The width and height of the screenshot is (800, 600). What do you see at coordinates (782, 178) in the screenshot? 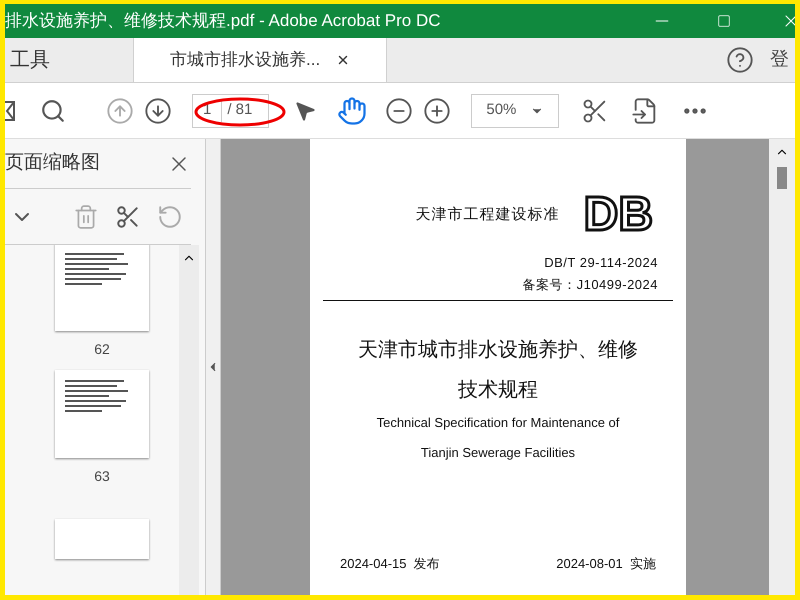
I see `scroll-thumb` at bounding box center [782, 178].